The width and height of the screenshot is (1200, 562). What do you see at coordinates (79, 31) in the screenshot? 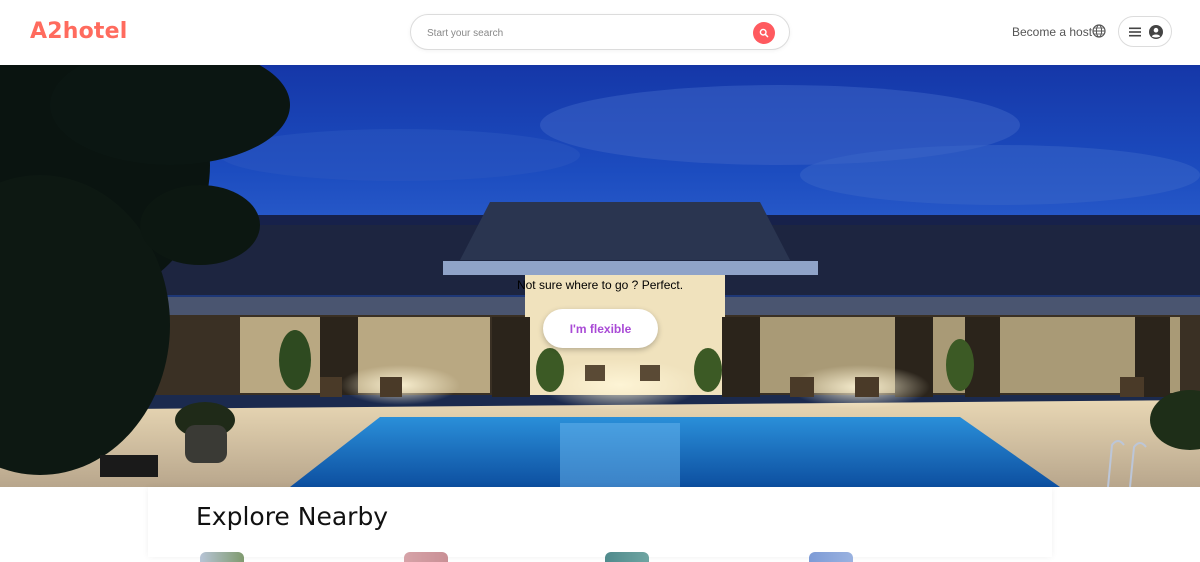
I see `brand-logo: A2hotel` at bounding box center [79, 31].